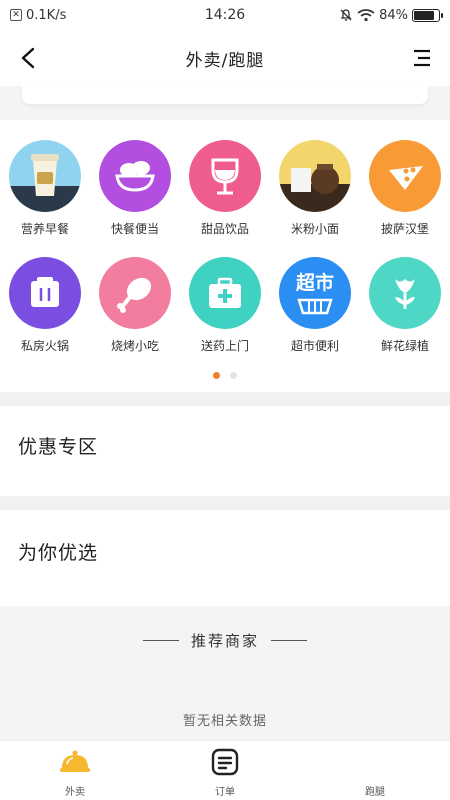  I want to click on battery-percent: 84%, so click(393, 15).